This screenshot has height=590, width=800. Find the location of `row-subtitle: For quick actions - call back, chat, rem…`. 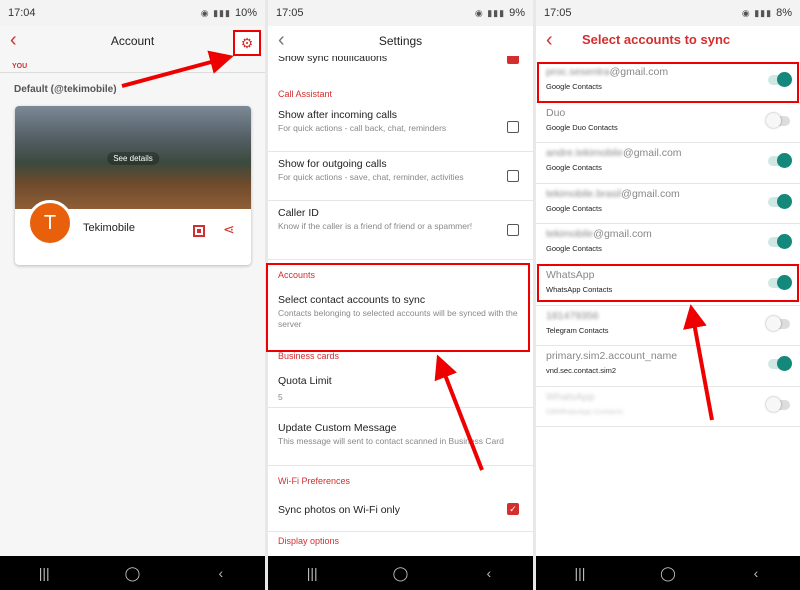

row-subtitle: For quick actions - call back, chat, rem… is located at coordinates (362, 128).